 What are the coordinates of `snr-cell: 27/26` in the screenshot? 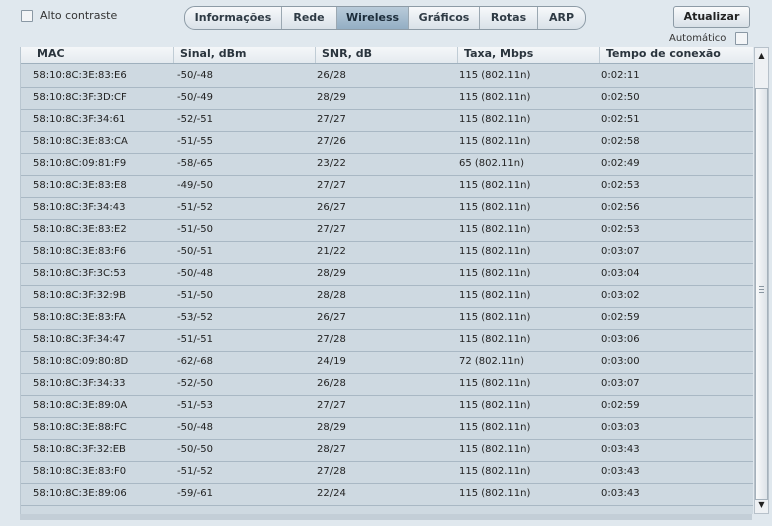 It's located at (331, 141).